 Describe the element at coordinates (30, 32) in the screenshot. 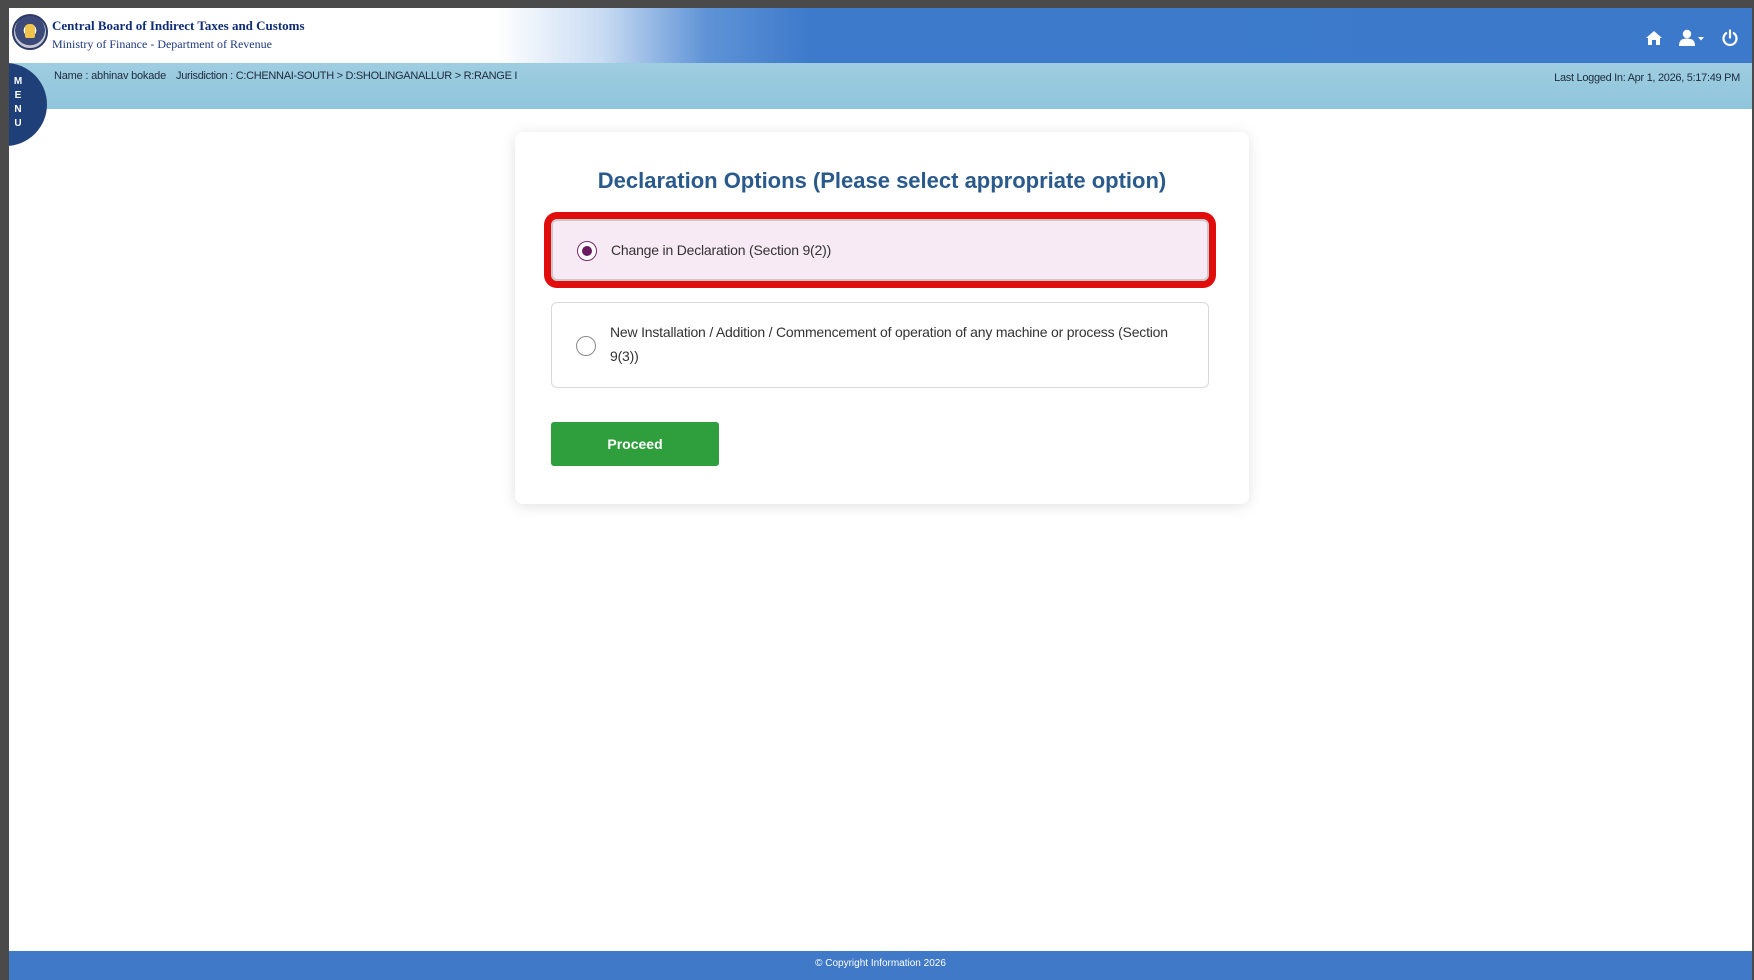

I see `cbic-emblem-logo` at that location.